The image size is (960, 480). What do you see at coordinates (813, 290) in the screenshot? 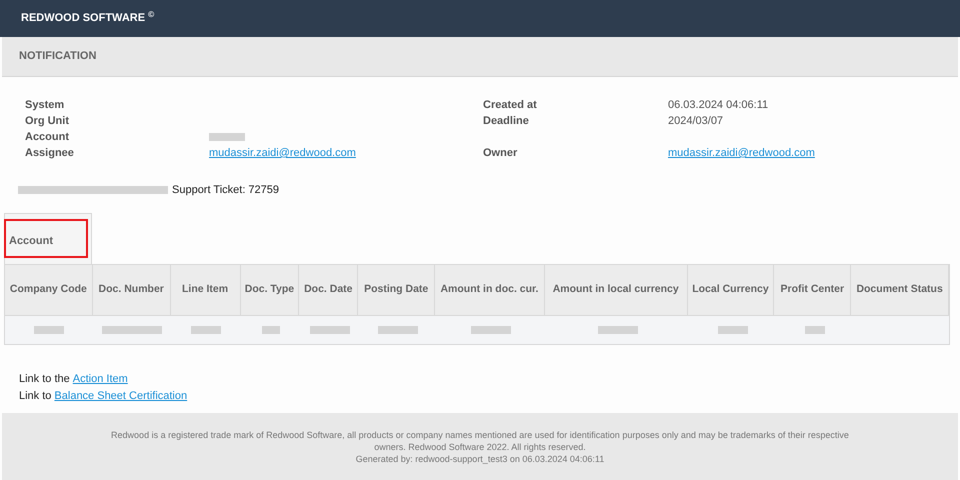
I see `column-header: Profit Center` at bounding box center [813, 290].